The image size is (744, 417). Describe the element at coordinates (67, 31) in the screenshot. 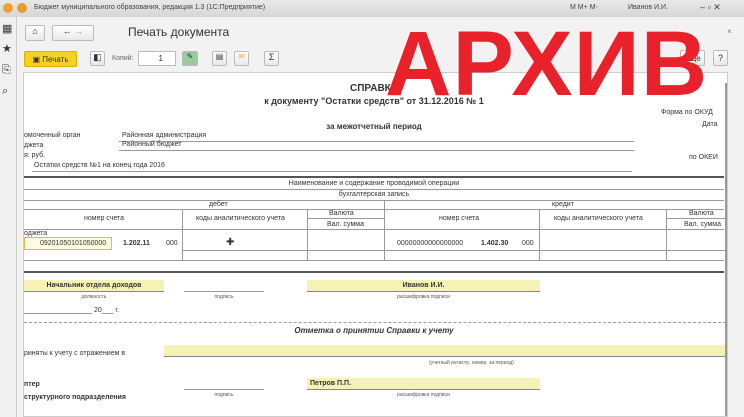

I see `back-icon: ←` at that location.